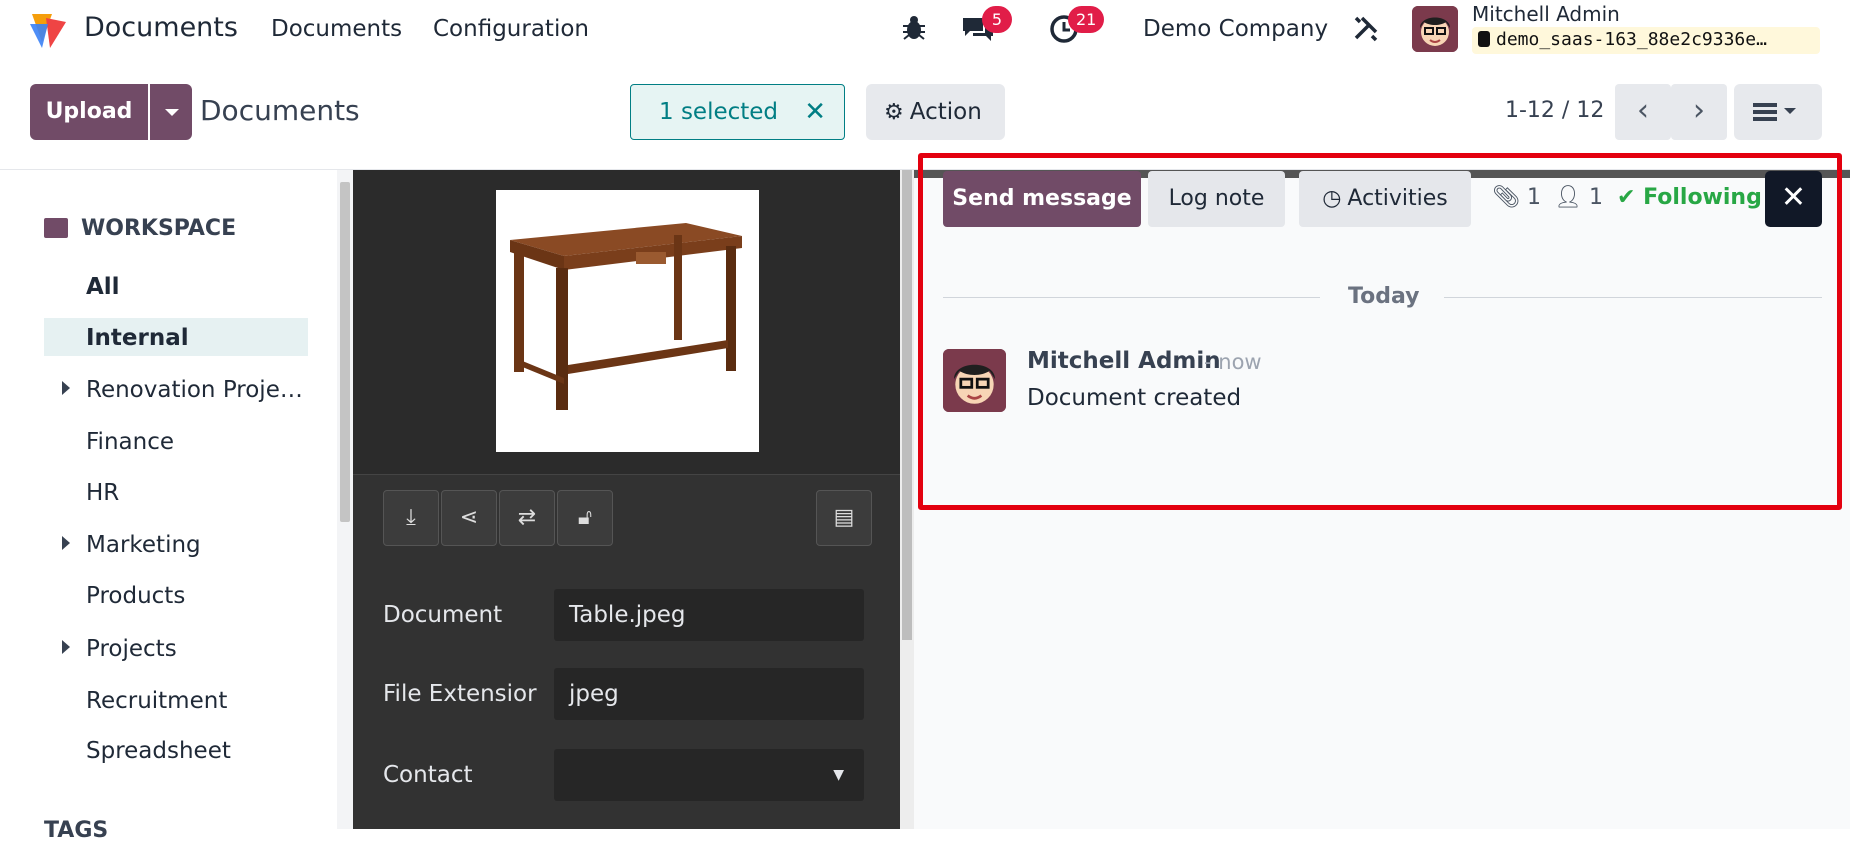  Describe the element at coordinates (719, 112) in the screenshot. I see `selected-count: 1 selected` at that location.